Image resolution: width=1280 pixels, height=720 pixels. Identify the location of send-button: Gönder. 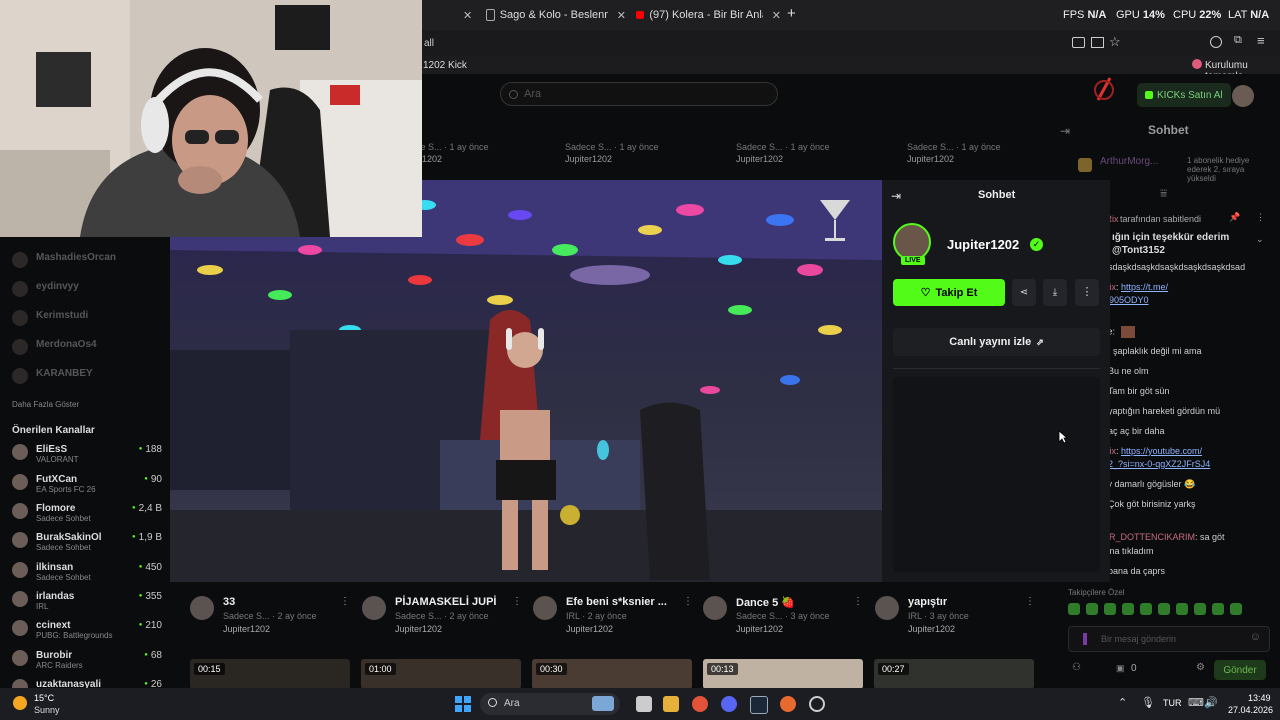
(1240, 670).